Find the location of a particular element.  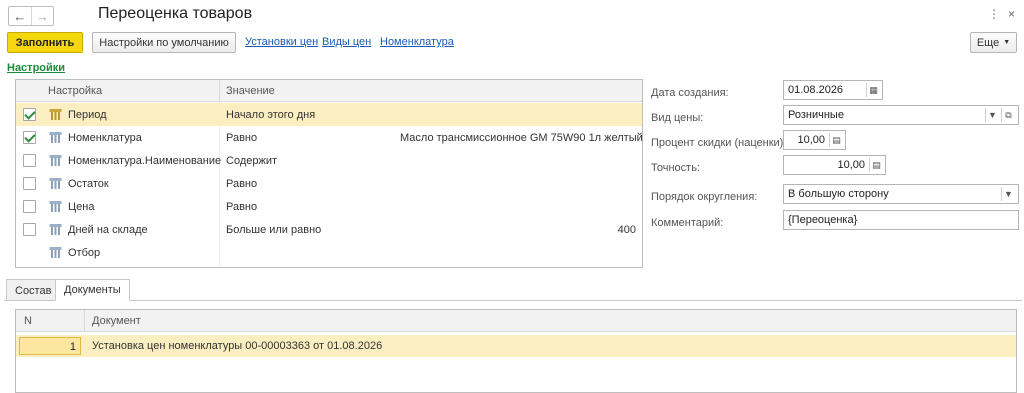

nav-buttons: ← → is located at coordinates (31, 16).